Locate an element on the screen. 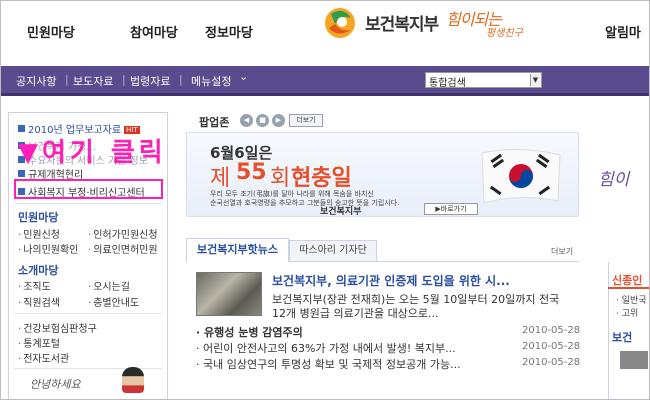 The image size is (650, 400). banner-title-number: 55 is located at coordinates (251, 172).